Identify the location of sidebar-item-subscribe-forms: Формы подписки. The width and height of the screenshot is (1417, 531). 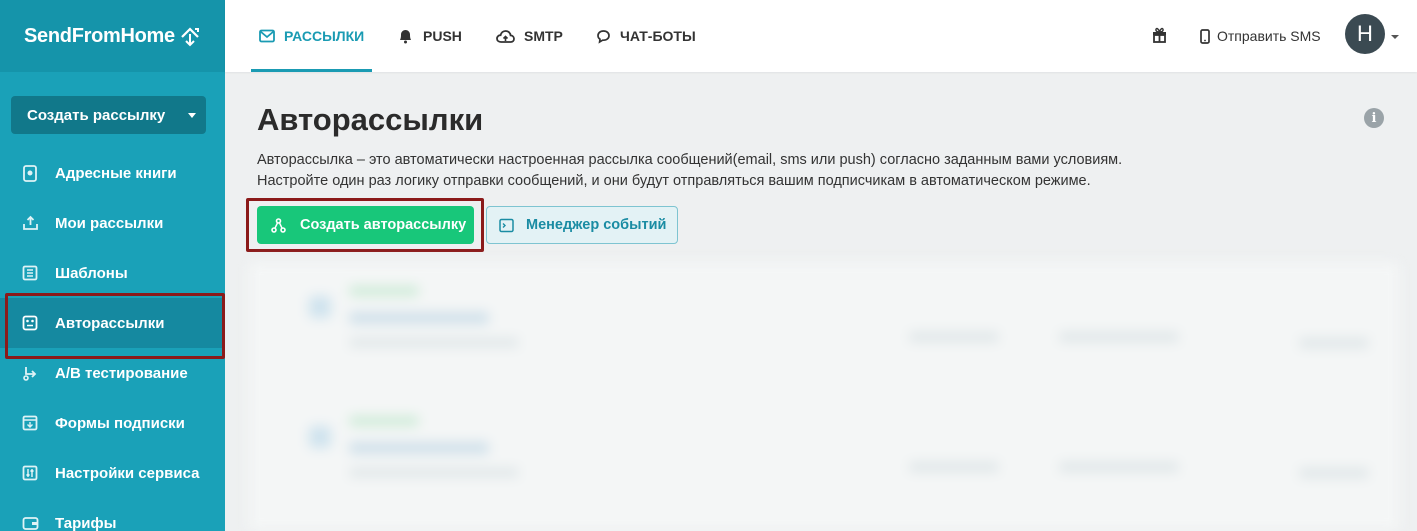
(112, 423).